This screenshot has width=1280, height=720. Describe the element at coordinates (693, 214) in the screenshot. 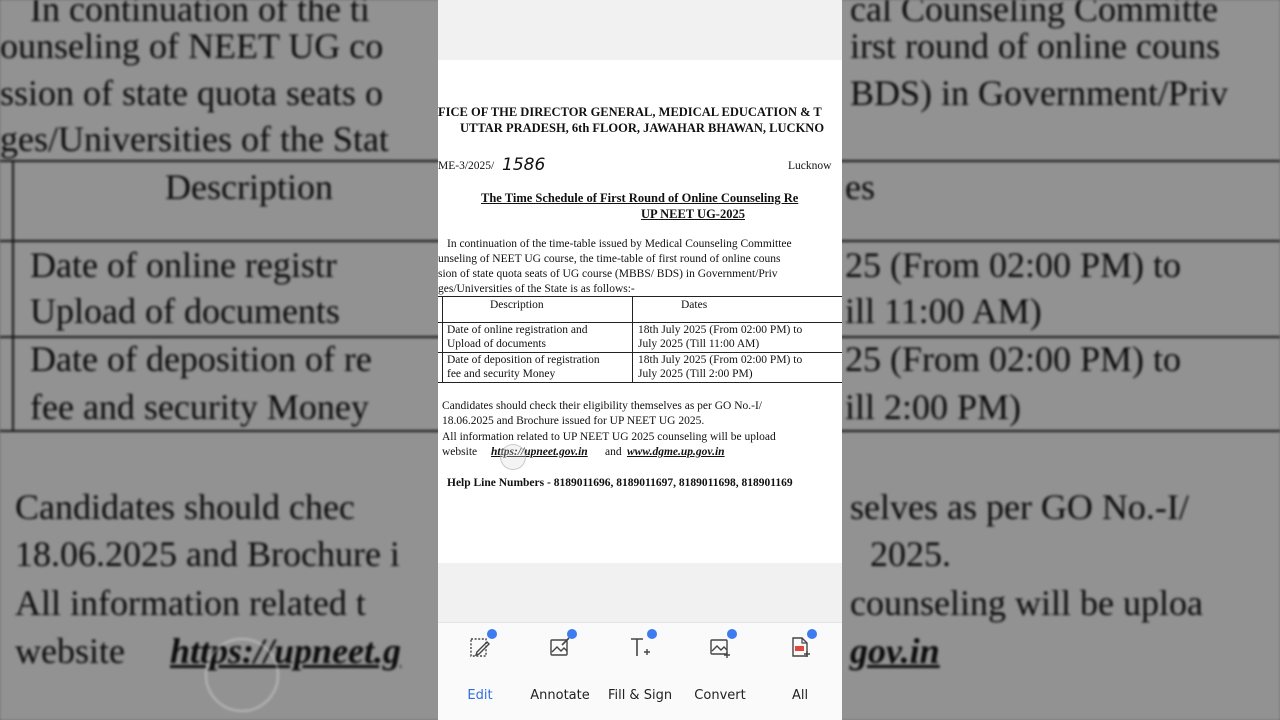

I see `document-subtitle: UP NEET UG-2025` at that location.